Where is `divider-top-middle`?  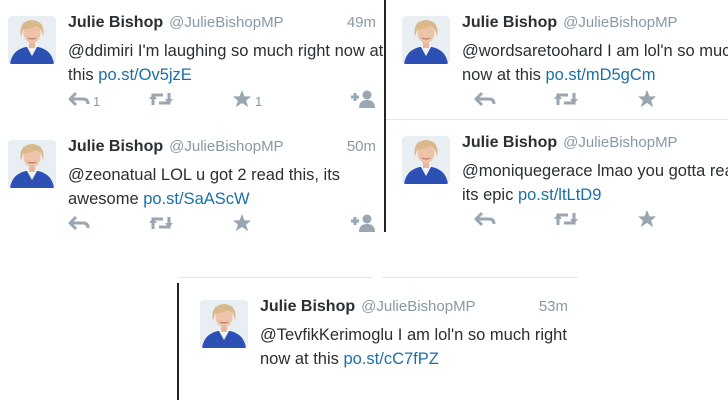
divider-top-middle is located at coordinates (385, 116).